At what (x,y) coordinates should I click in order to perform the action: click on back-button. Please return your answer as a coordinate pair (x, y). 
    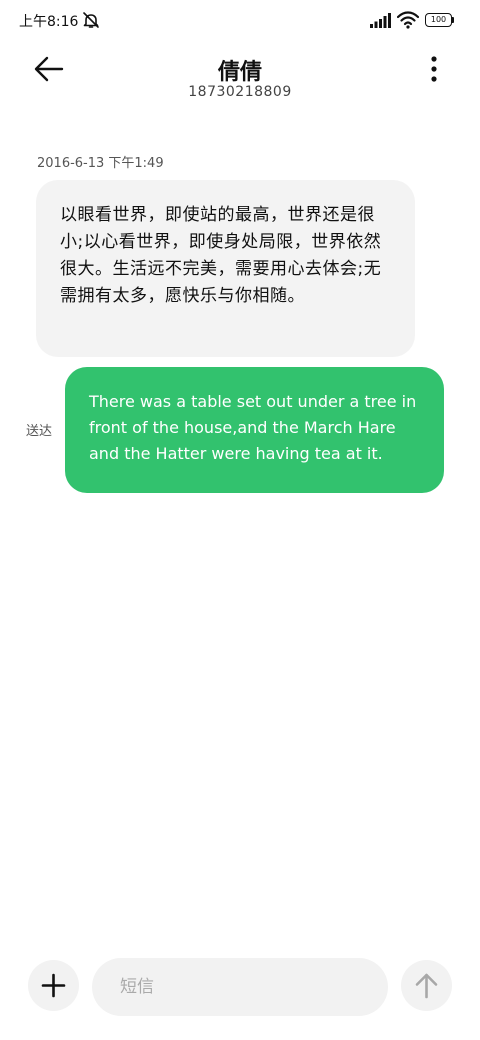
    Looking at the image, I should click on (50, 69).